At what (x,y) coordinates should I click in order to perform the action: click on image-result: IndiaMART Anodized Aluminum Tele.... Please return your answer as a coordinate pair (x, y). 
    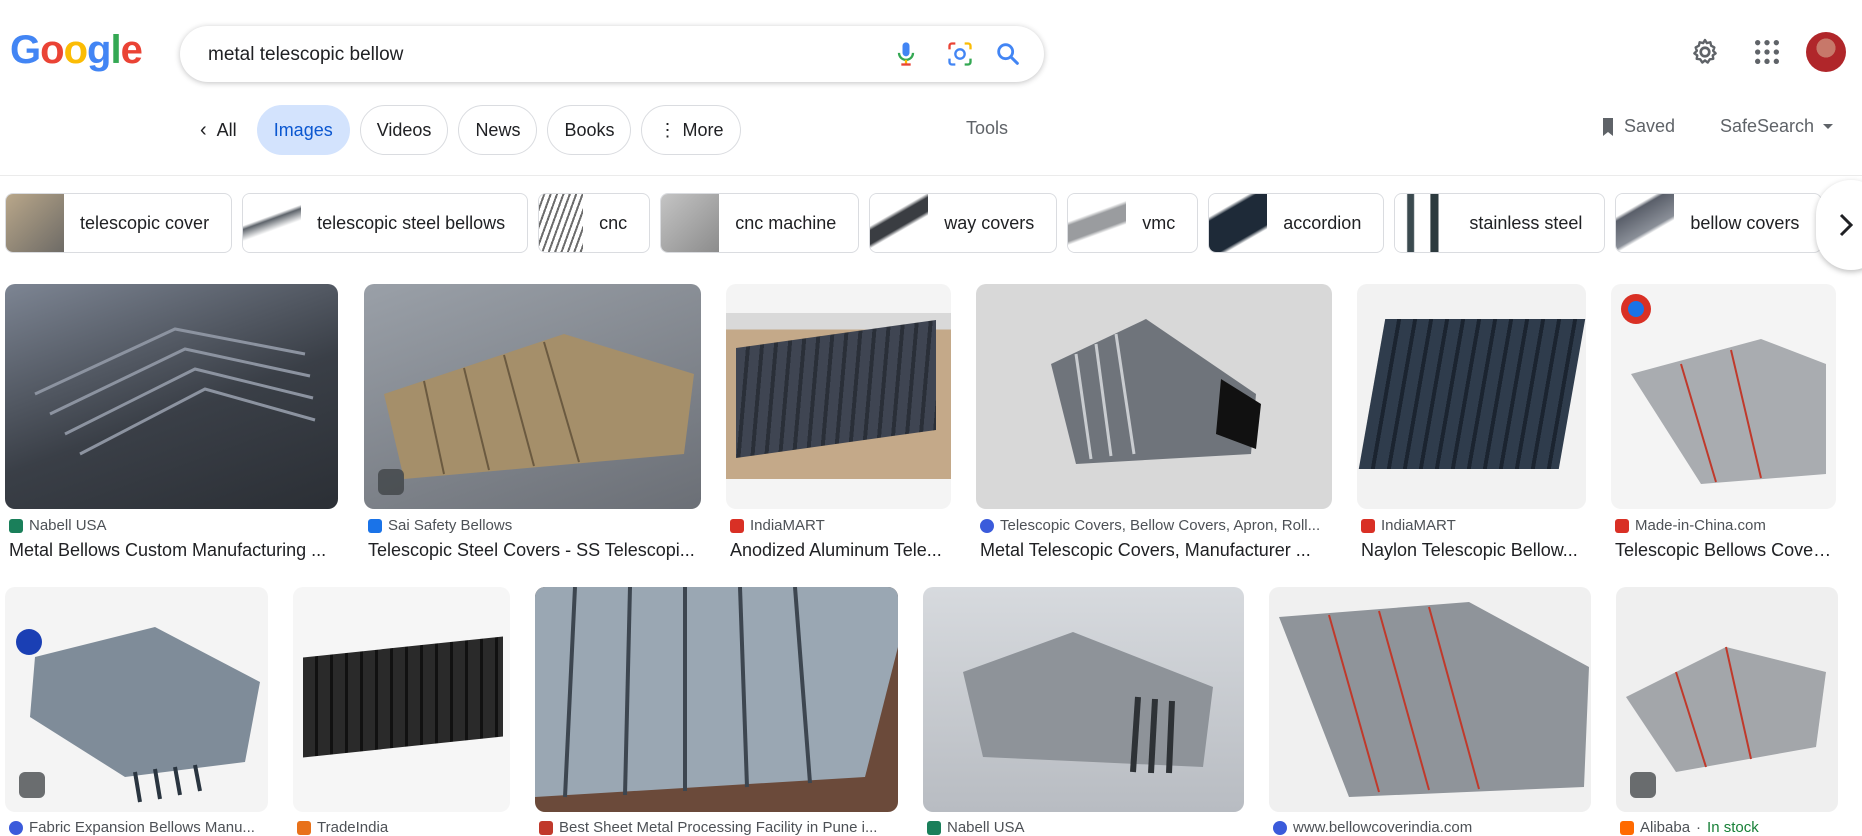
    Looking at the image, I should click on (838, 424).